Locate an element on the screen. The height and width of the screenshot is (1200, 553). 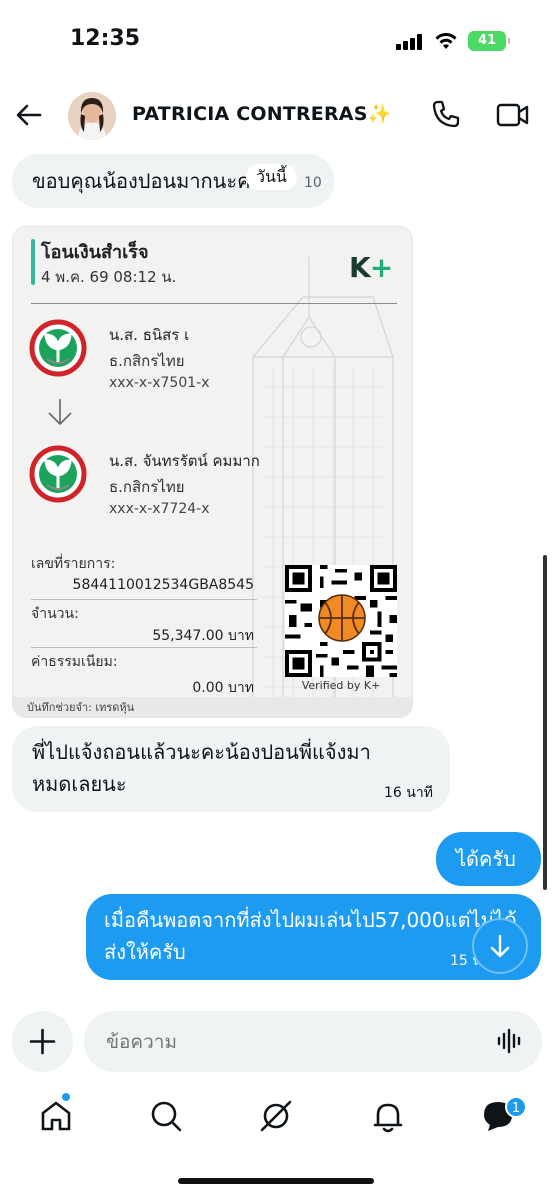
avatar-image is located at coordinates (92, 116).